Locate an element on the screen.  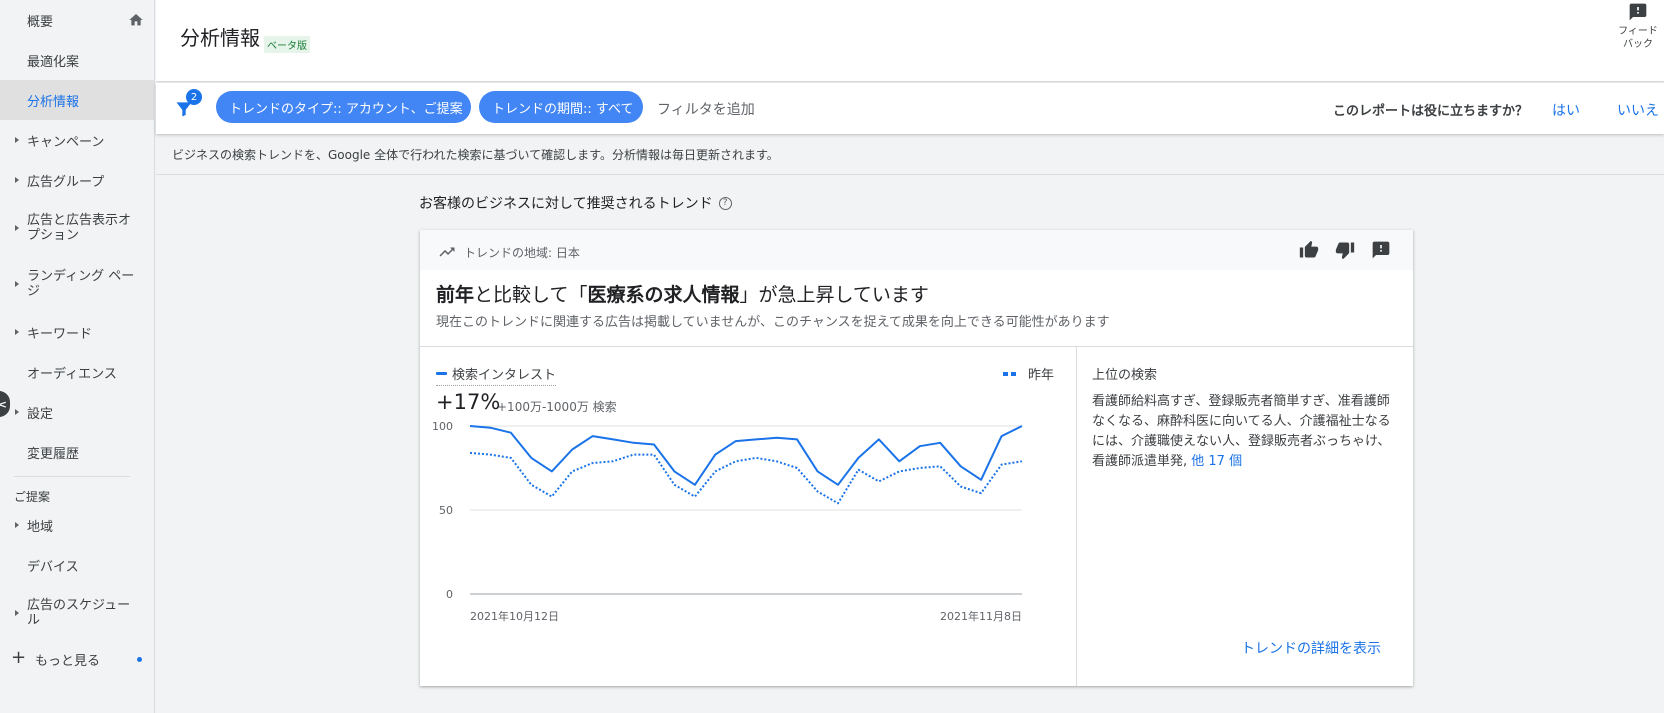
sidebar-item-ad-schedule: 広告のスケジュール is located at coordinates (77, 613).